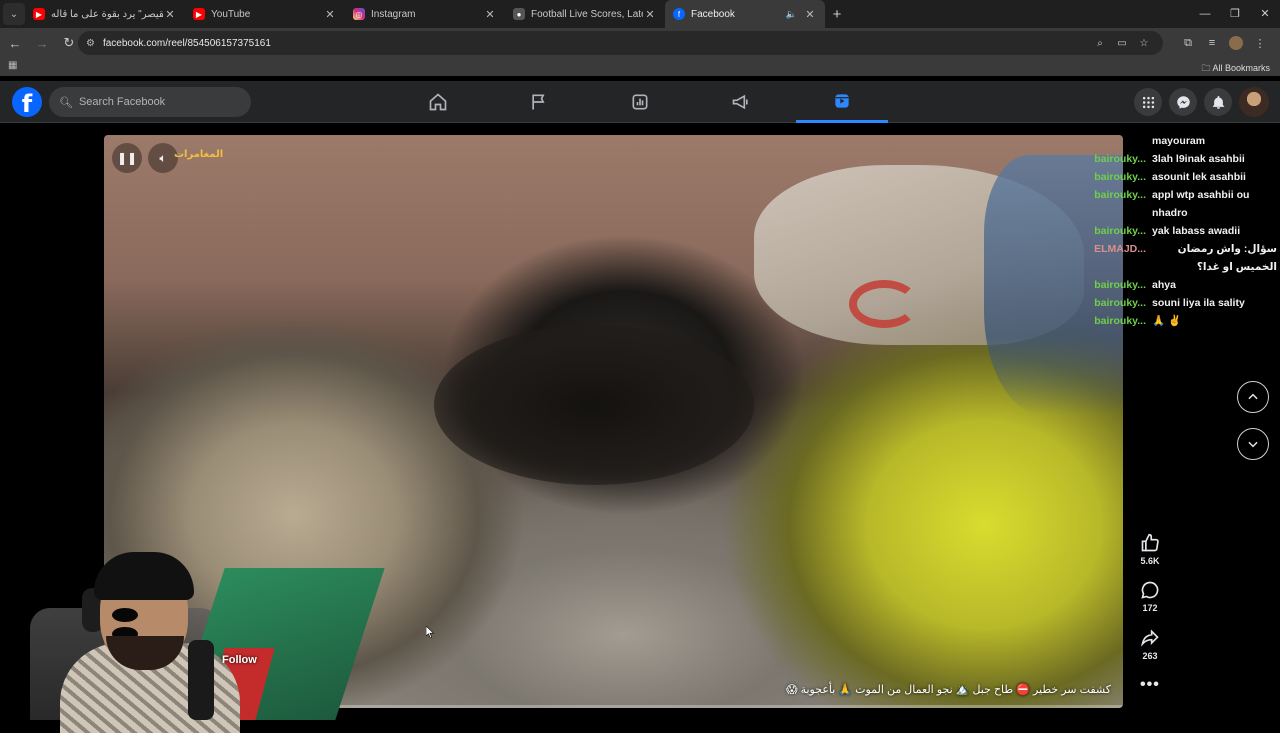  What do you see at coordinates (791, 14) in the screenshot?
I see `speaker-icon: 🔈` at bounding box center [791, 14].